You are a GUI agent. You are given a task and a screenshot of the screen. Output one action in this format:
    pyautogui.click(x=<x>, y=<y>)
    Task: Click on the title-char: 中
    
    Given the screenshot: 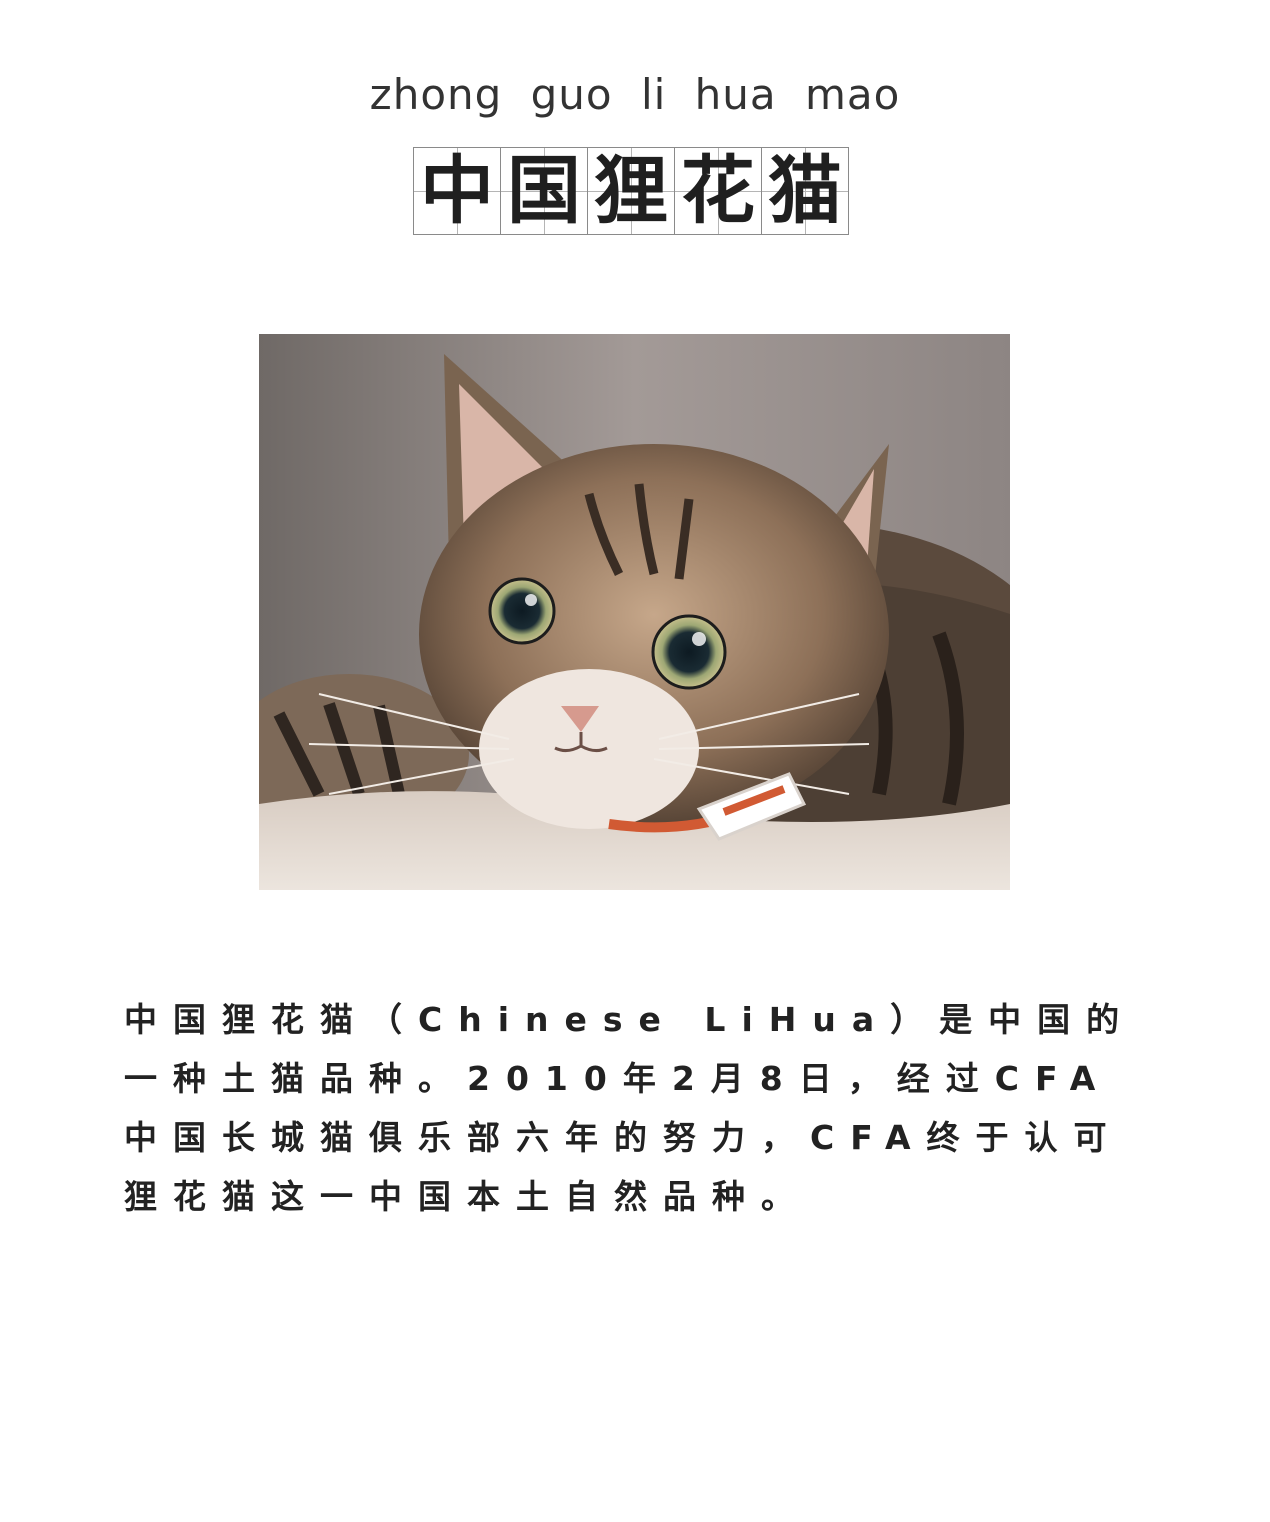 What is the action you would take?
    pyautogui.click(x=457, y=191)
    